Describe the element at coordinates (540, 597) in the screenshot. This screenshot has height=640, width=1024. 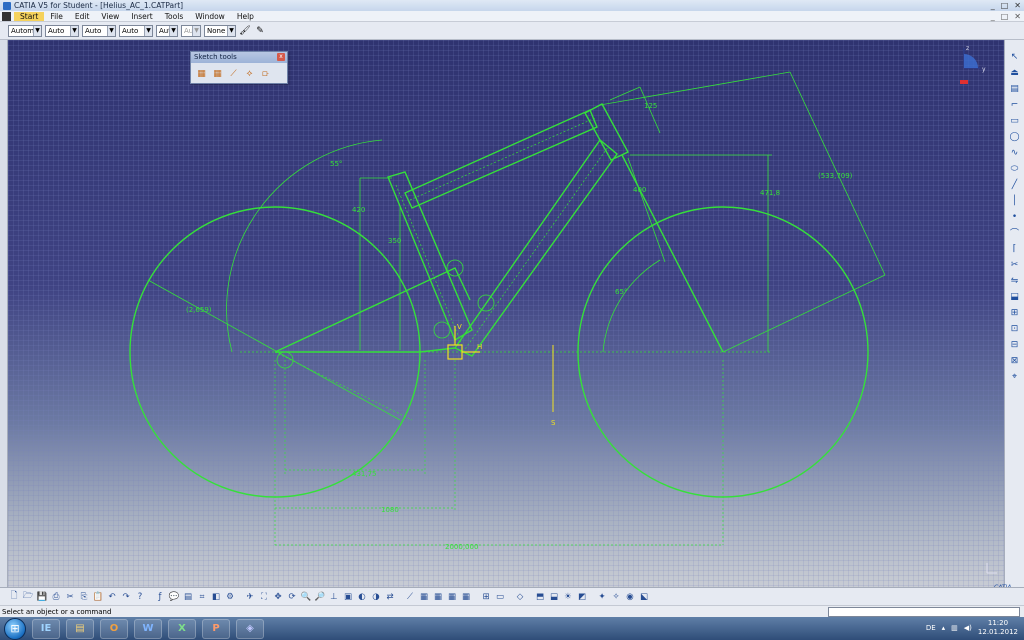
I see `apply-material-icon: ⬒` at that location.